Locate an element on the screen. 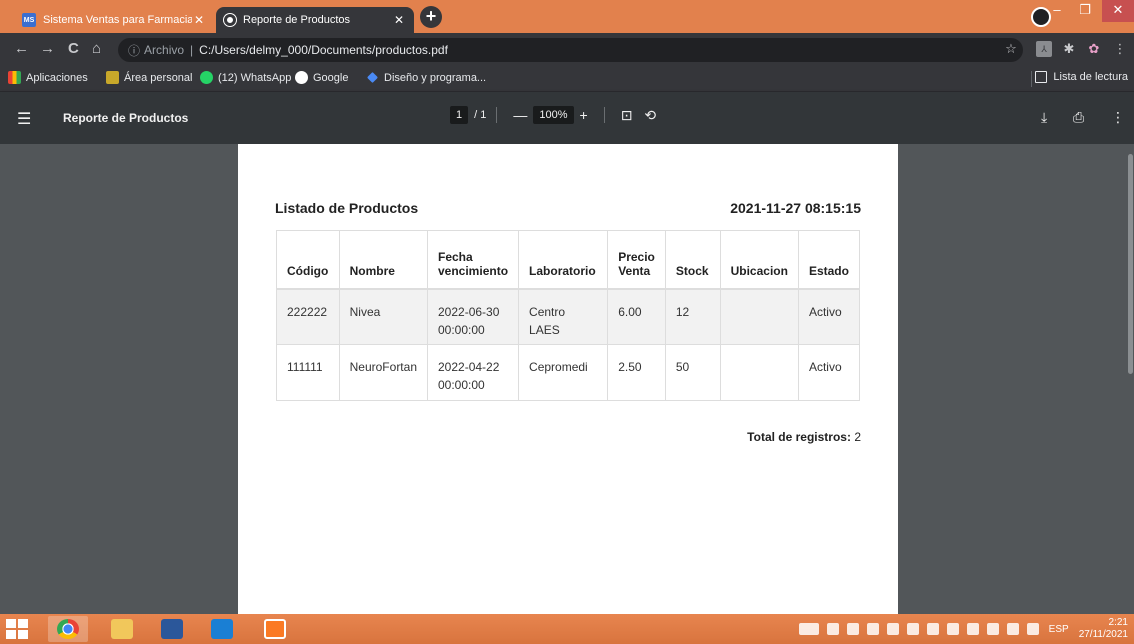  bookmark-google: Google is located at coordinates (321, 77).